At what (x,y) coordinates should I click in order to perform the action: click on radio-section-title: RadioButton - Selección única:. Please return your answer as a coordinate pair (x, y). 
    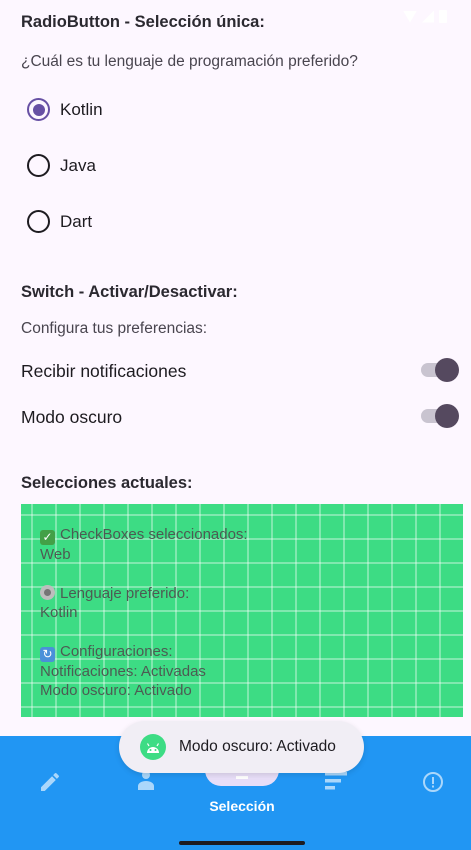
    Looking at the image, I should click on (143, 22).